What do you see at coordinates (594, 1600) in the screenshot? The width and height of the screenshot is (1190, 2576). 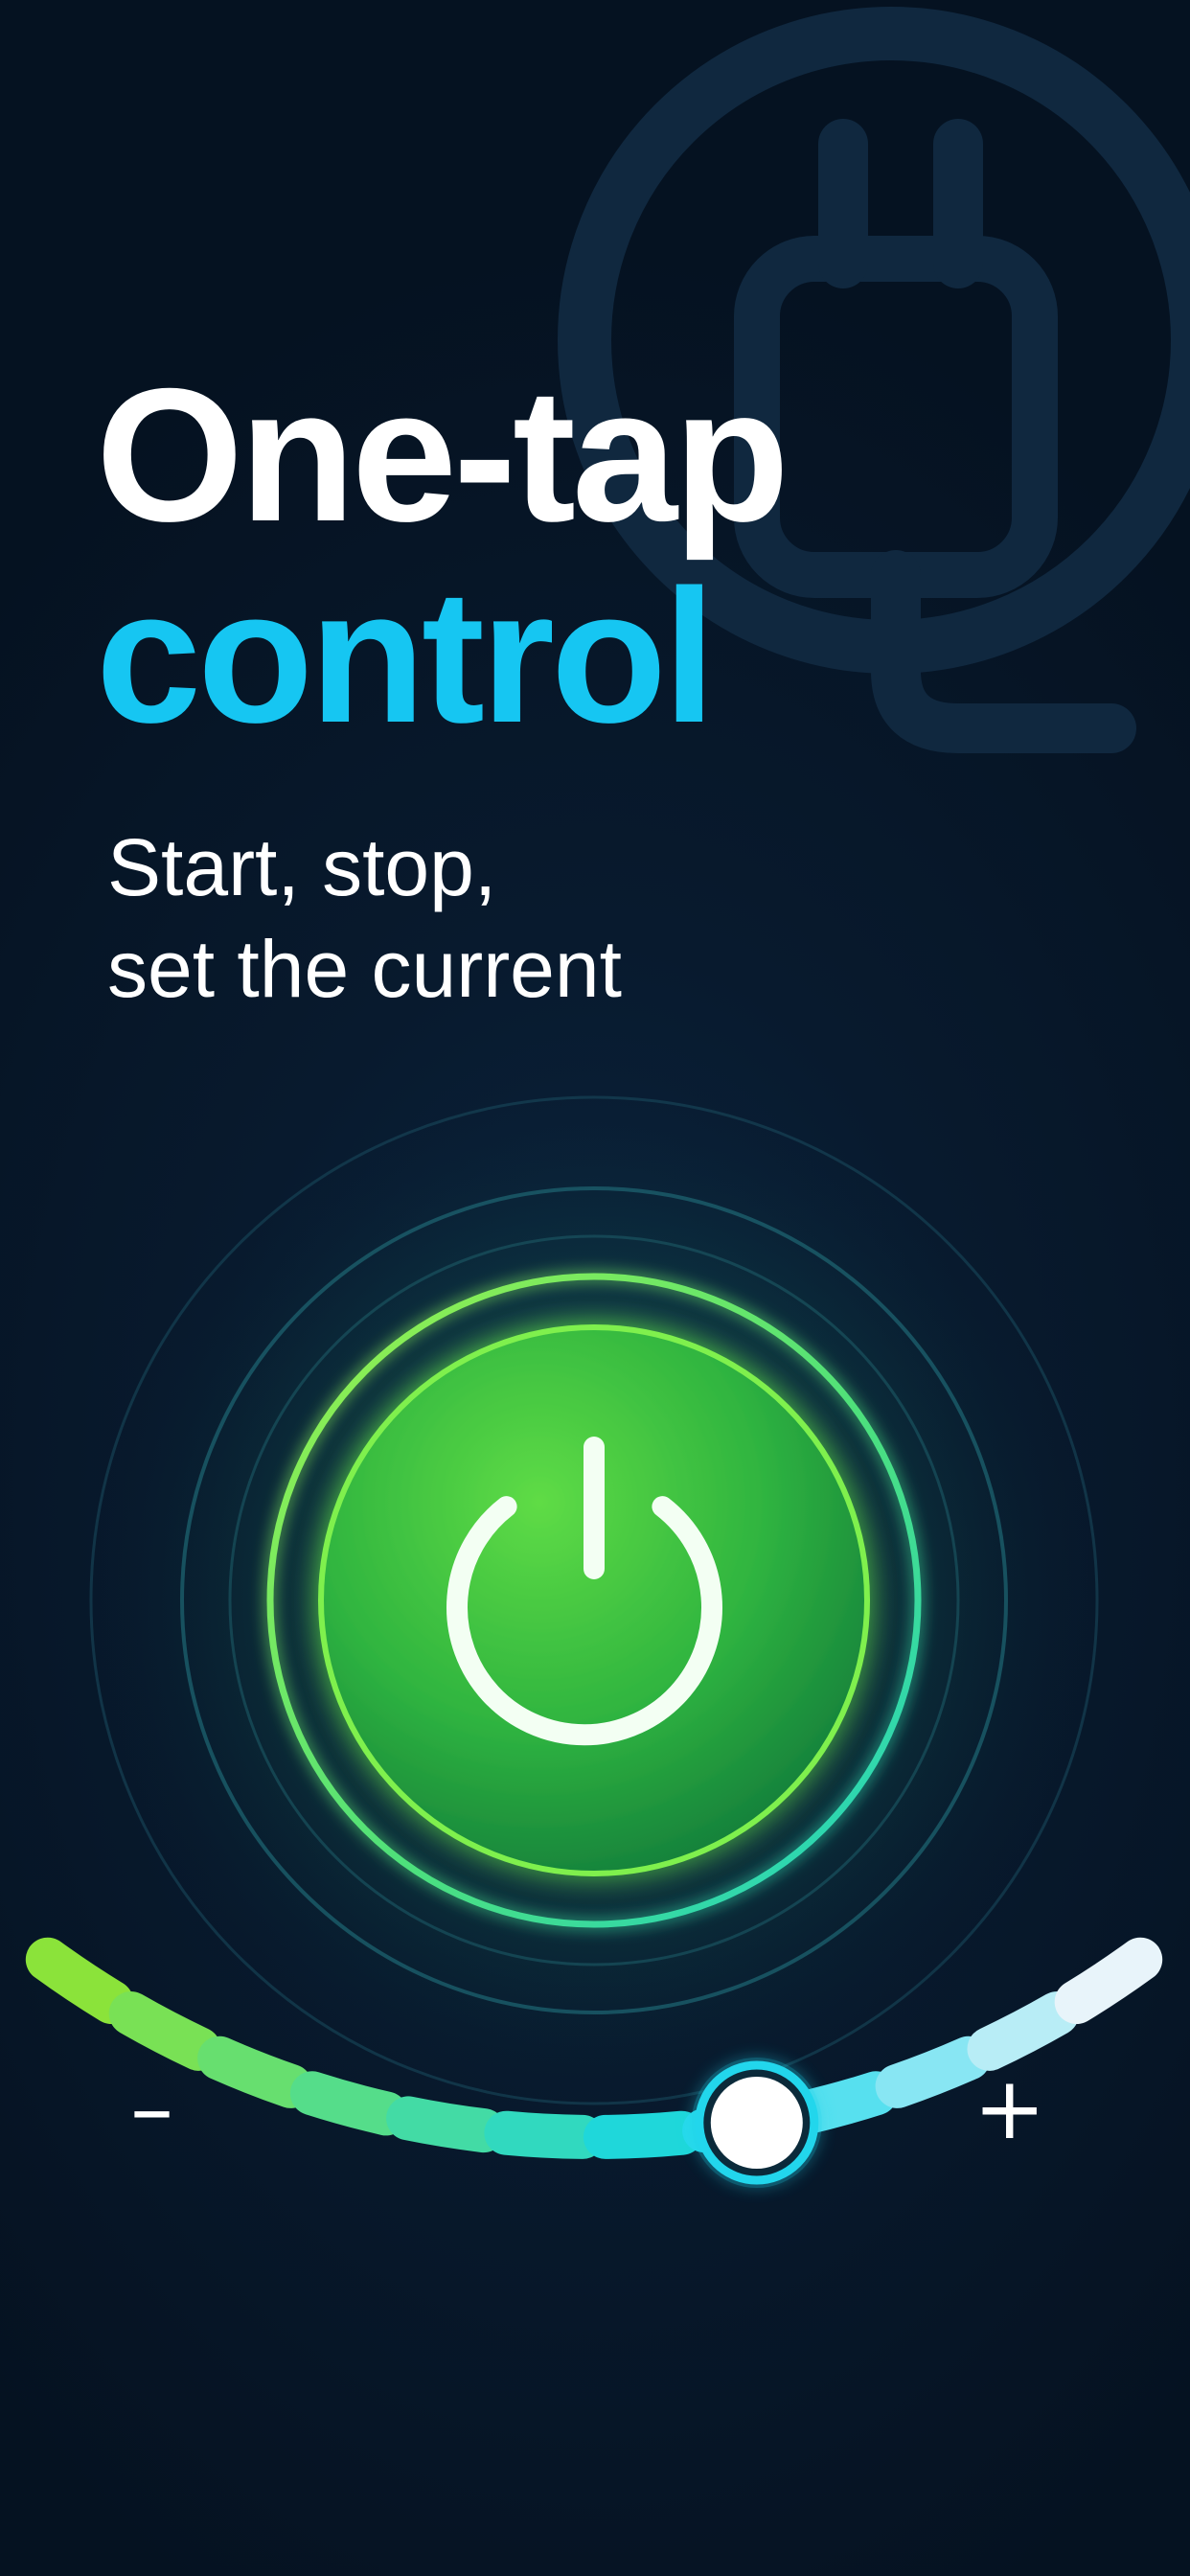 I see `power-button` at bounding box center [594, 1600].